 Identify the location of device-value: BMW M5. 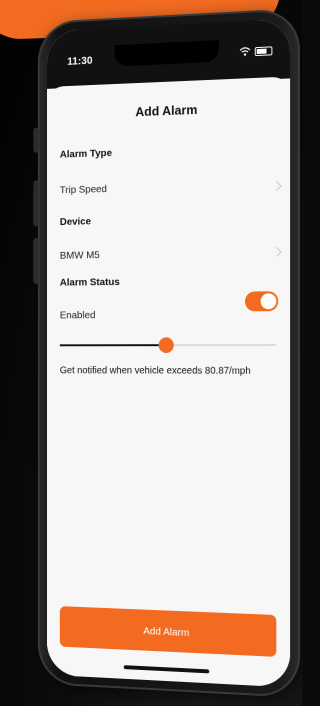
(80, 255).